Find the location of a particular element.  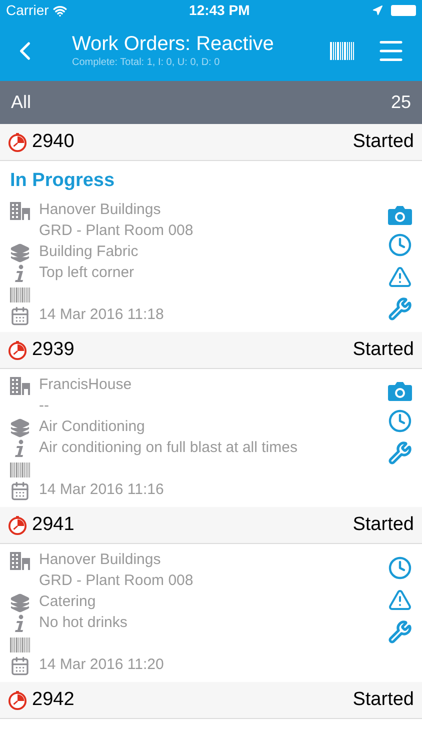

wifi-icon is located at coordinates (59, 11).